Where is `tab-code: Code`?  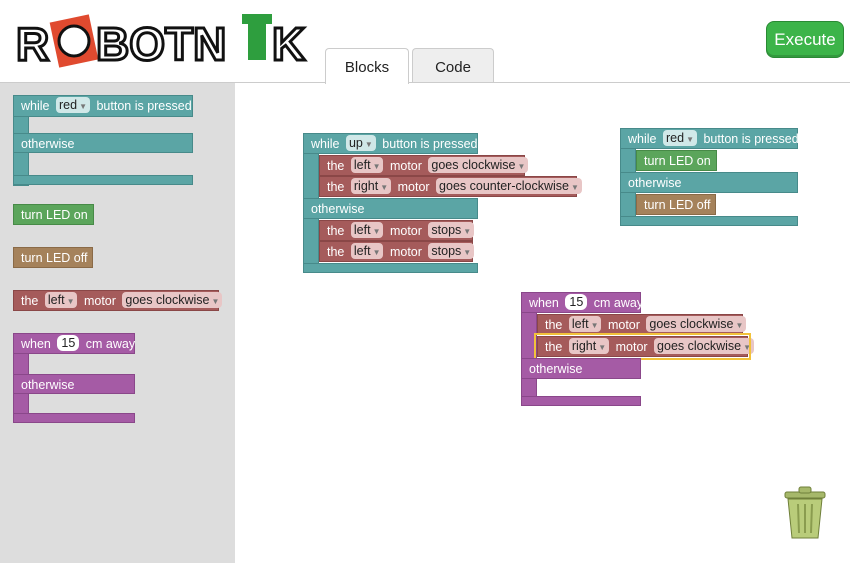 tab-code: Code is located at coordinates (453, 65).